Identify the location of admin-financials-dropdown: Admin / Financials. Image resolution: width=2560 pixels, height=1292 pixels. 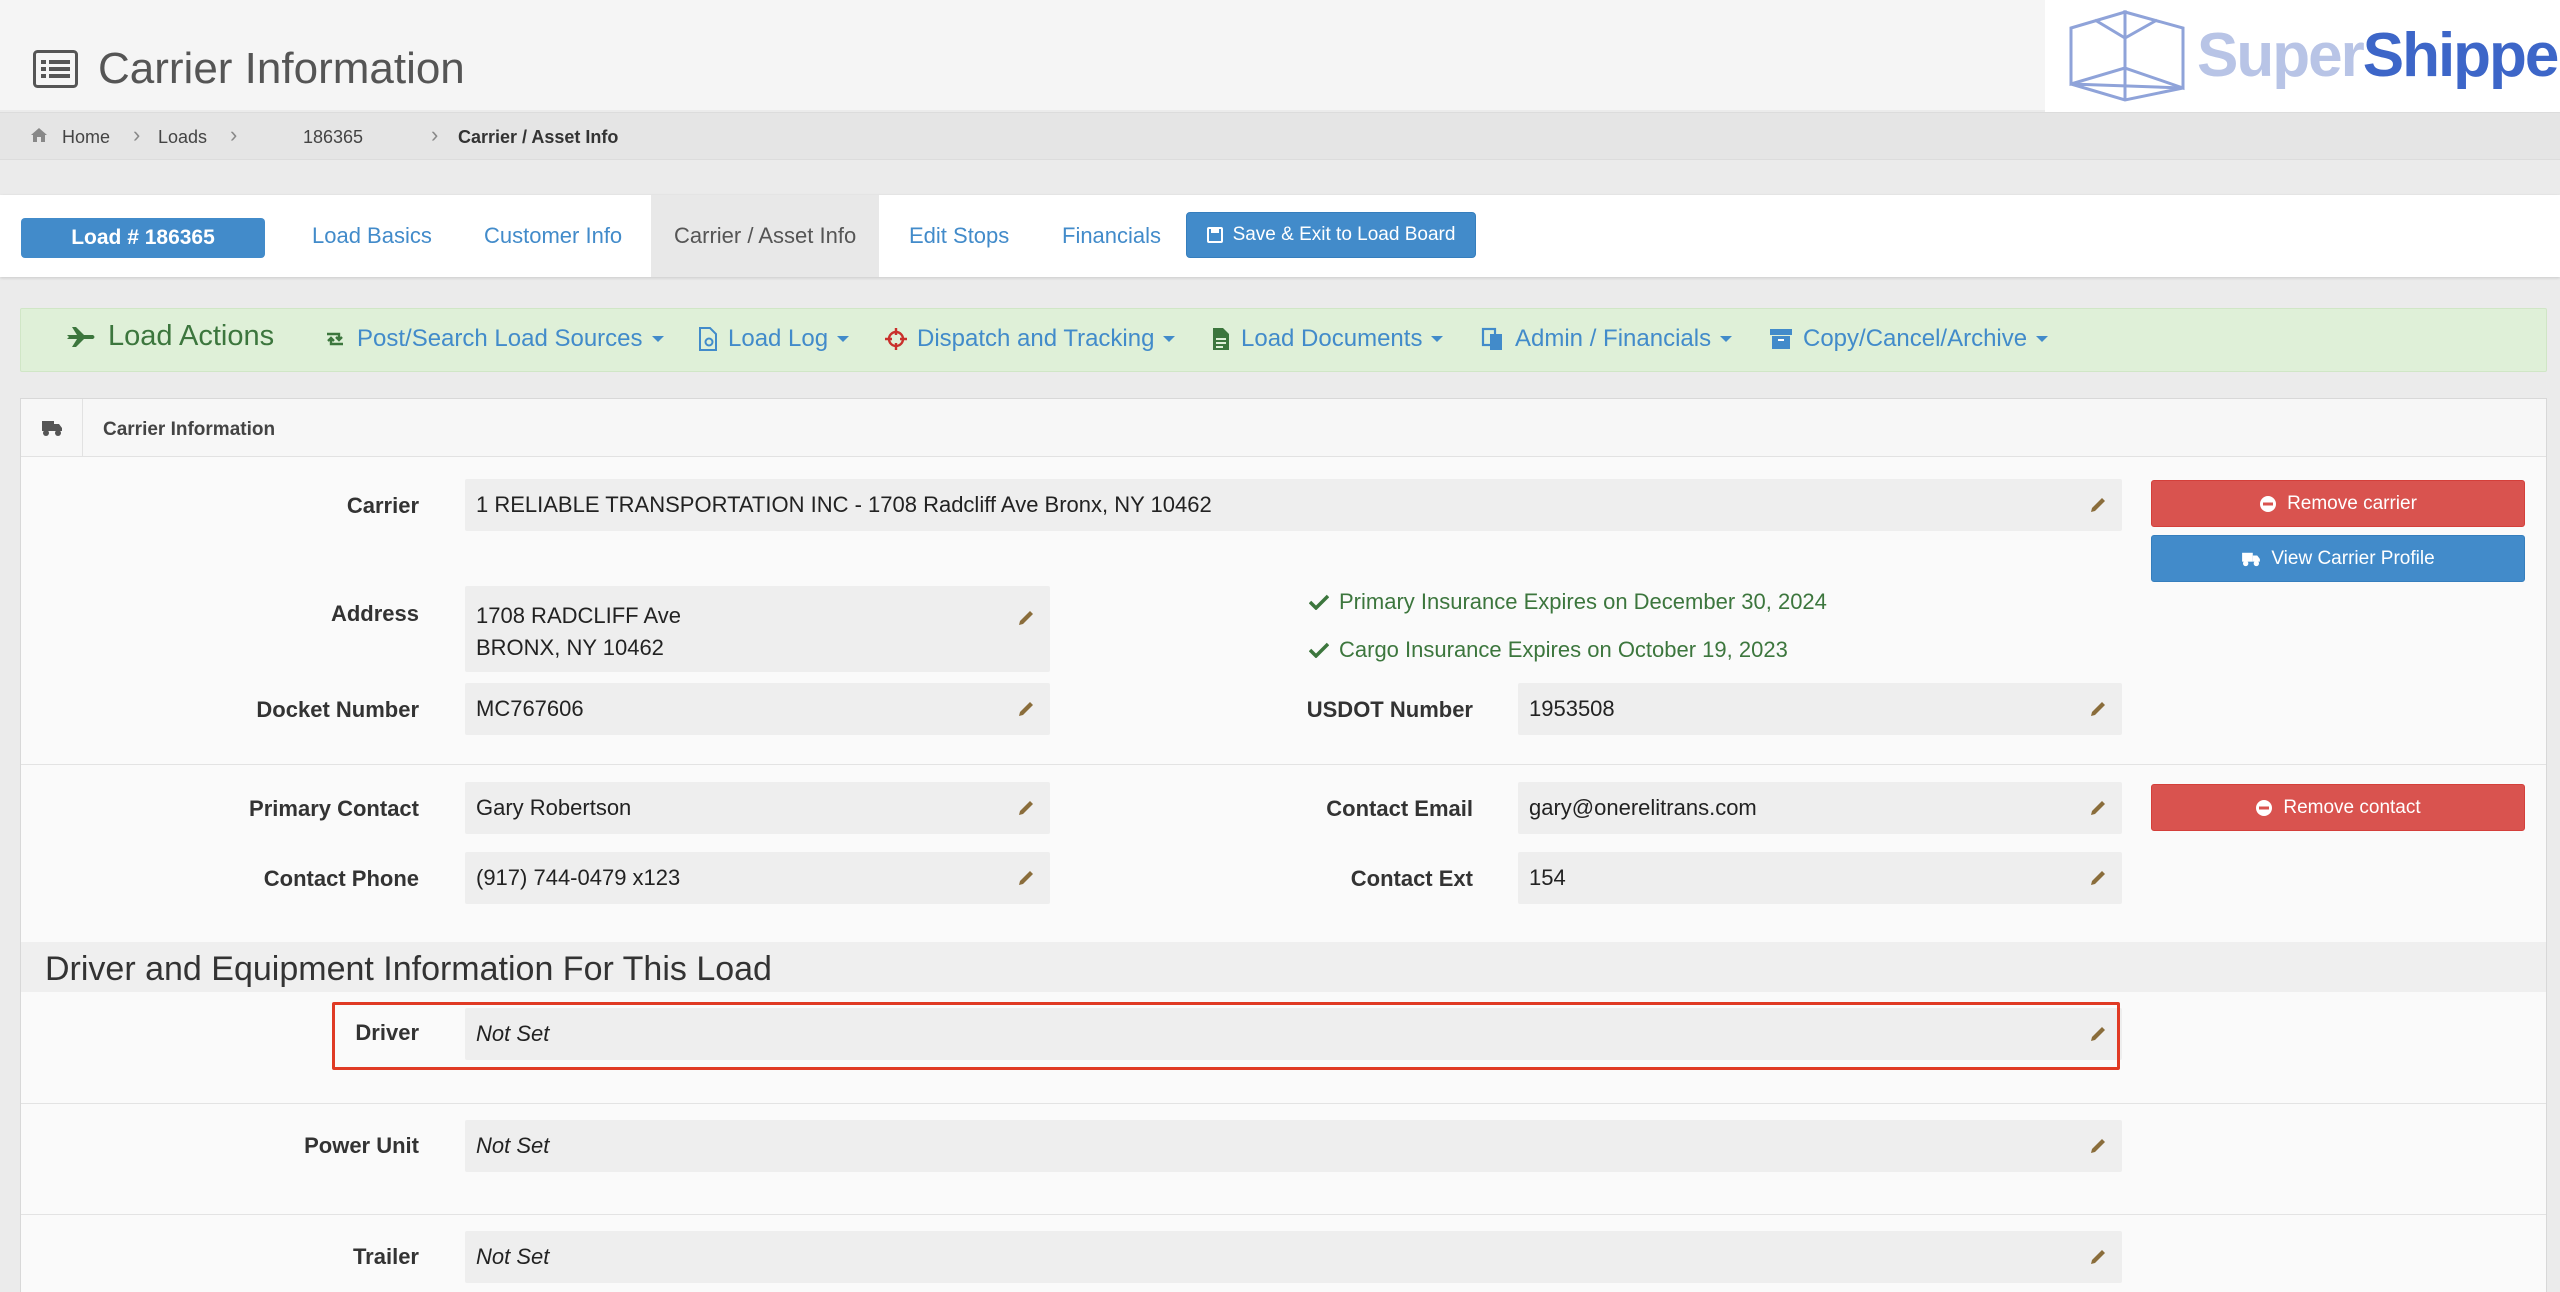
(1607, 339).